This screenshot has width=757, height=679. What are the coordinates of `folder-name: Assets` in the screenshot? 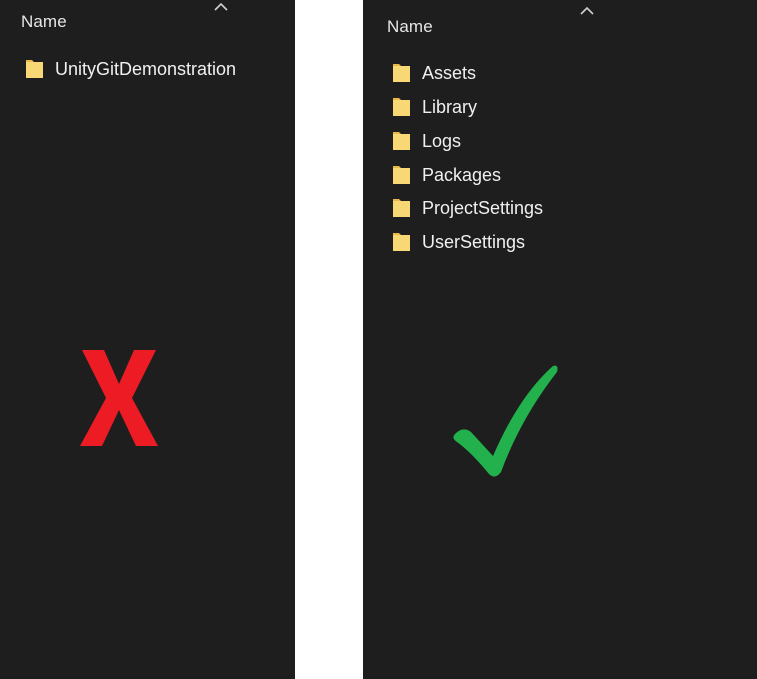 It's located at (449, 72).